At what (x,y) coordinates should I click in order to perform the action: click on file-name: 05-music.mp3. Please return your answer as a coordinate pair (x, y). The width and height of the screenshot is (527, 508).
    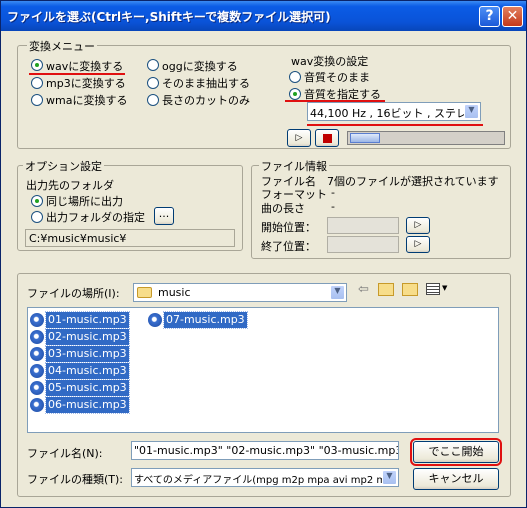
    Looking at the image, I should click on (87, 388).